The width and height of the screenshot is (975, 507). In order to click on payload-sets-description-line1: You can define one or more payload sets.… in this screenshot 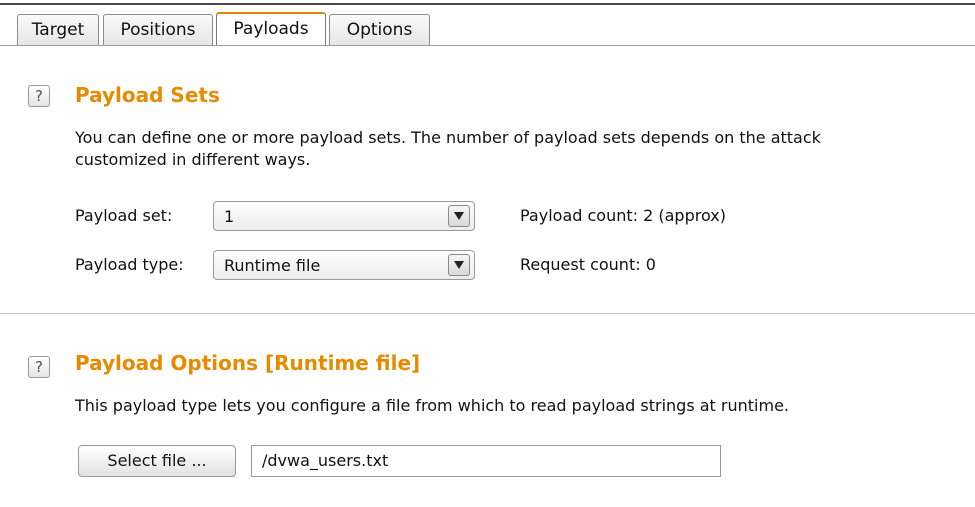, I will do `click(448, 137)`.